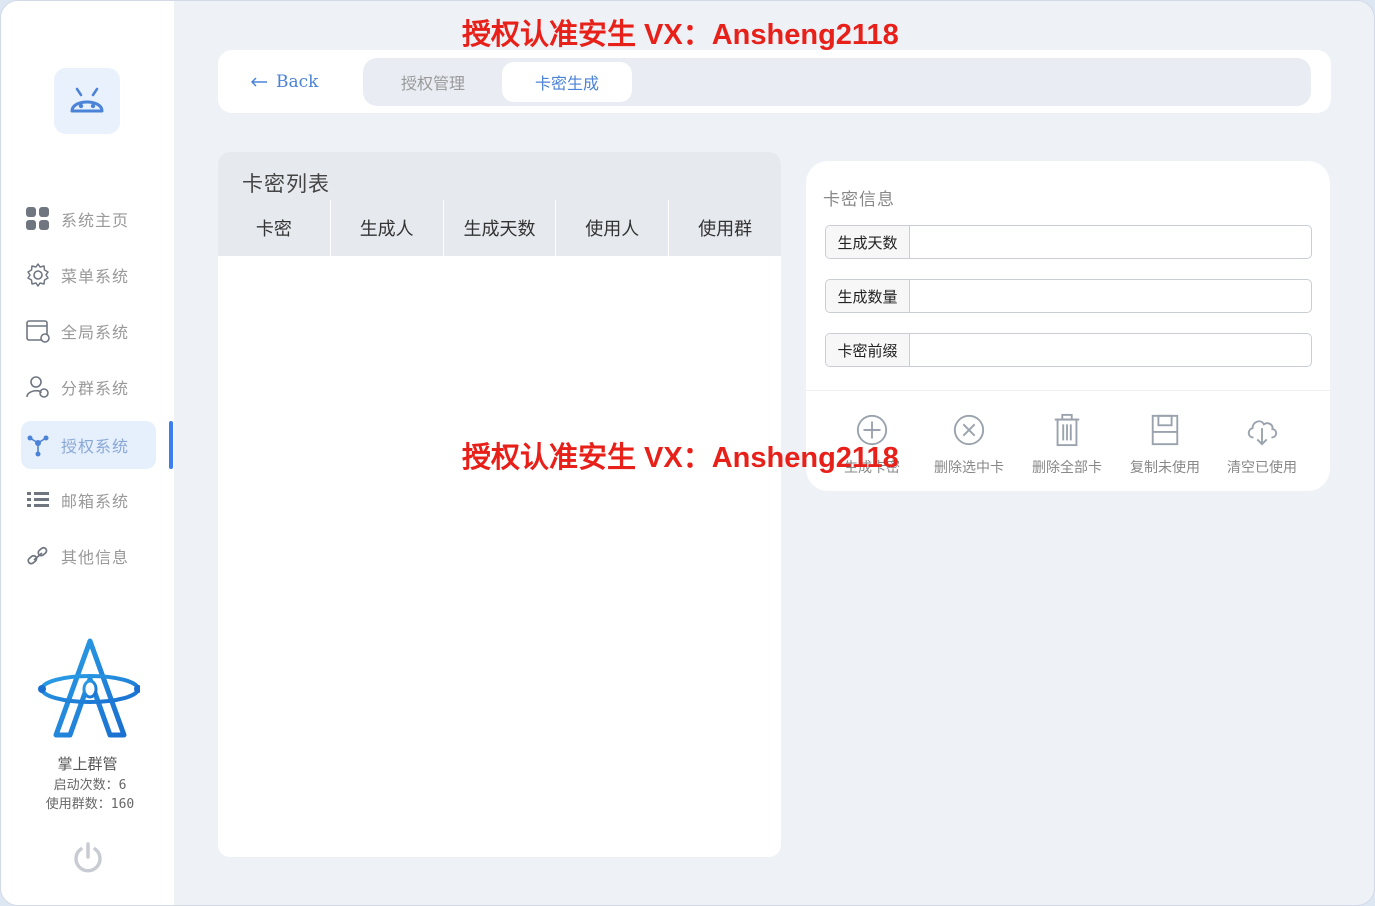 This screenshot has width=1375, height=906. I want to click on sidebar-item-label: 邮箱系统, so click(95, 501).